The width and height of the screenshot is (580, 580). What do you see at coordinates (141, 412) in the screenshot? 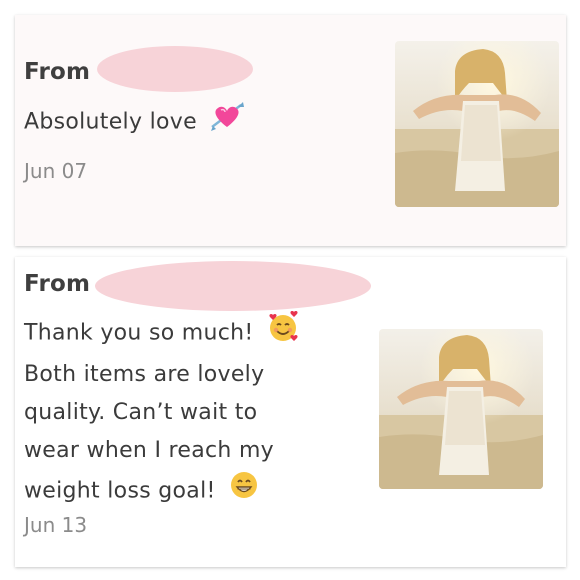
I see `message-line: quality. Can’t wait to` at bounding box center [141, 412].